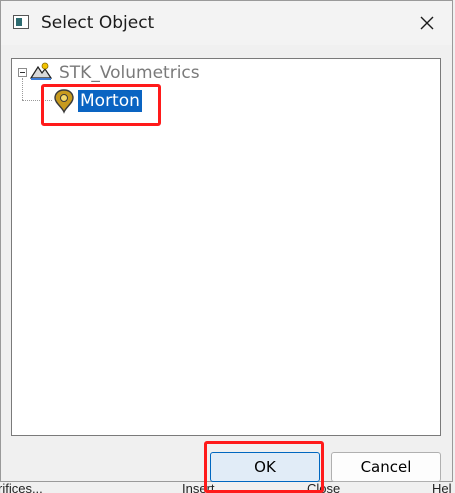 The width and height of the screenshot is (455, 493). What do you see at coordinates (64, 101) in the screenshot?
I see `place-pin-icon` at bounding box center [64, 101].